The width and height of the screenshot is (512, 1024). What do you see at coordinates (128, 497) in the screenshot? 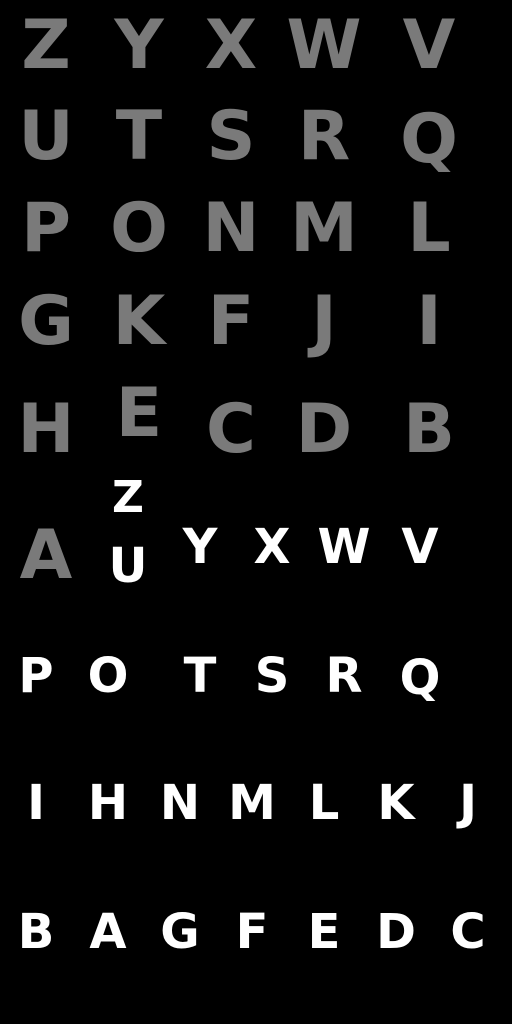
I see `white-letter-z: Z` at bounding box center [128, 497].